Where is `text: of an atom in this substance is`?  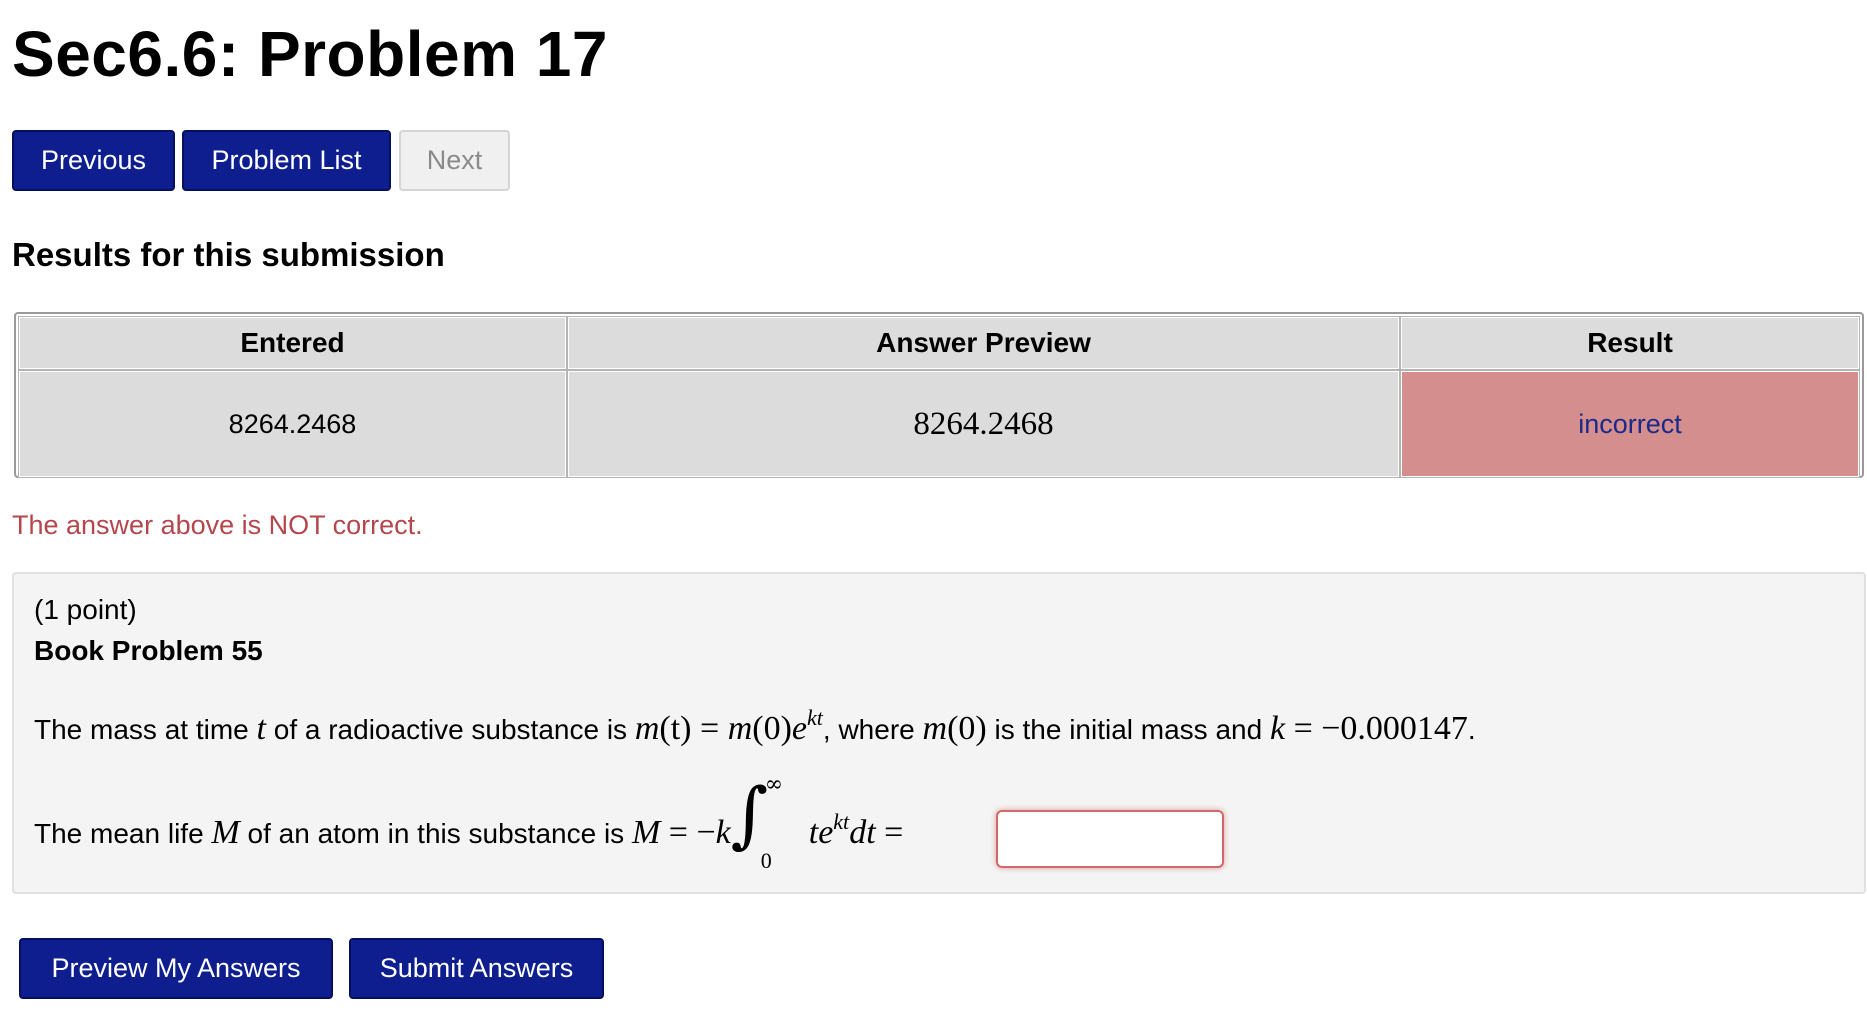
text: of an atom in this substance is is located at coordinates (435, 833).